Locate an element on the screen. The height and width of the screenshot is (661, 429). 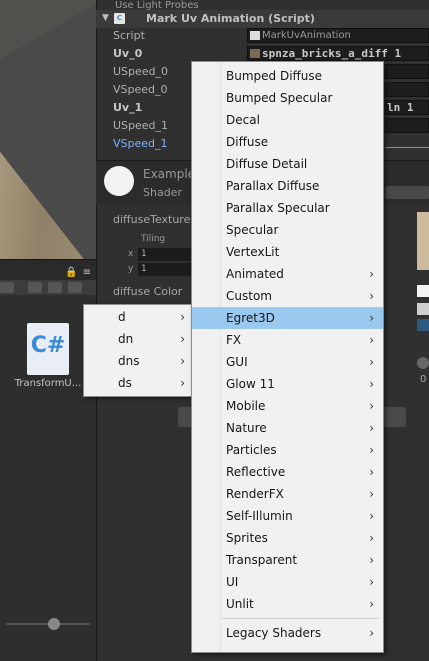
menu-item-bumped-specular: Bumped Specular is located at coordinates (287, 98).